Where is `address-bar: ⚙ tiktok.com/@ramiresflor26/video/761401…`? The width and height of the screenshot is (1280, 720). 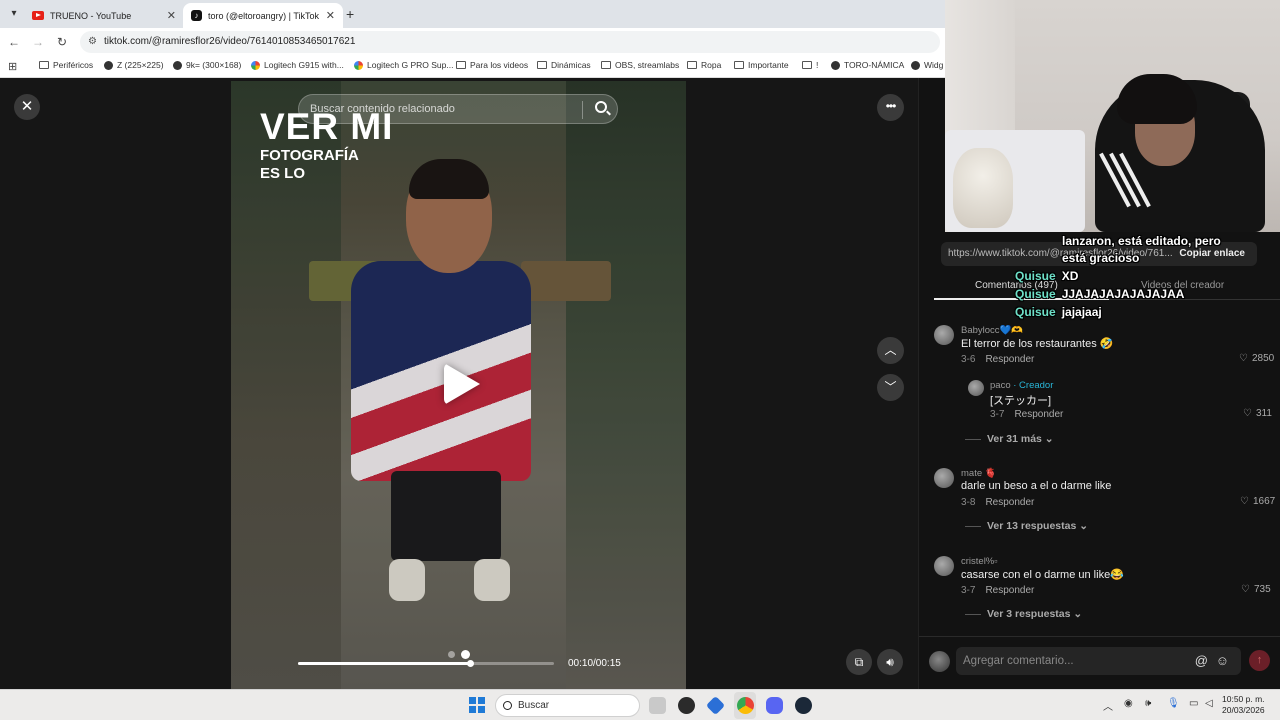
address-bar: ⚙ tiktok.com/@ramiresflor26/video/761401… is located at coordinates (510, 42).